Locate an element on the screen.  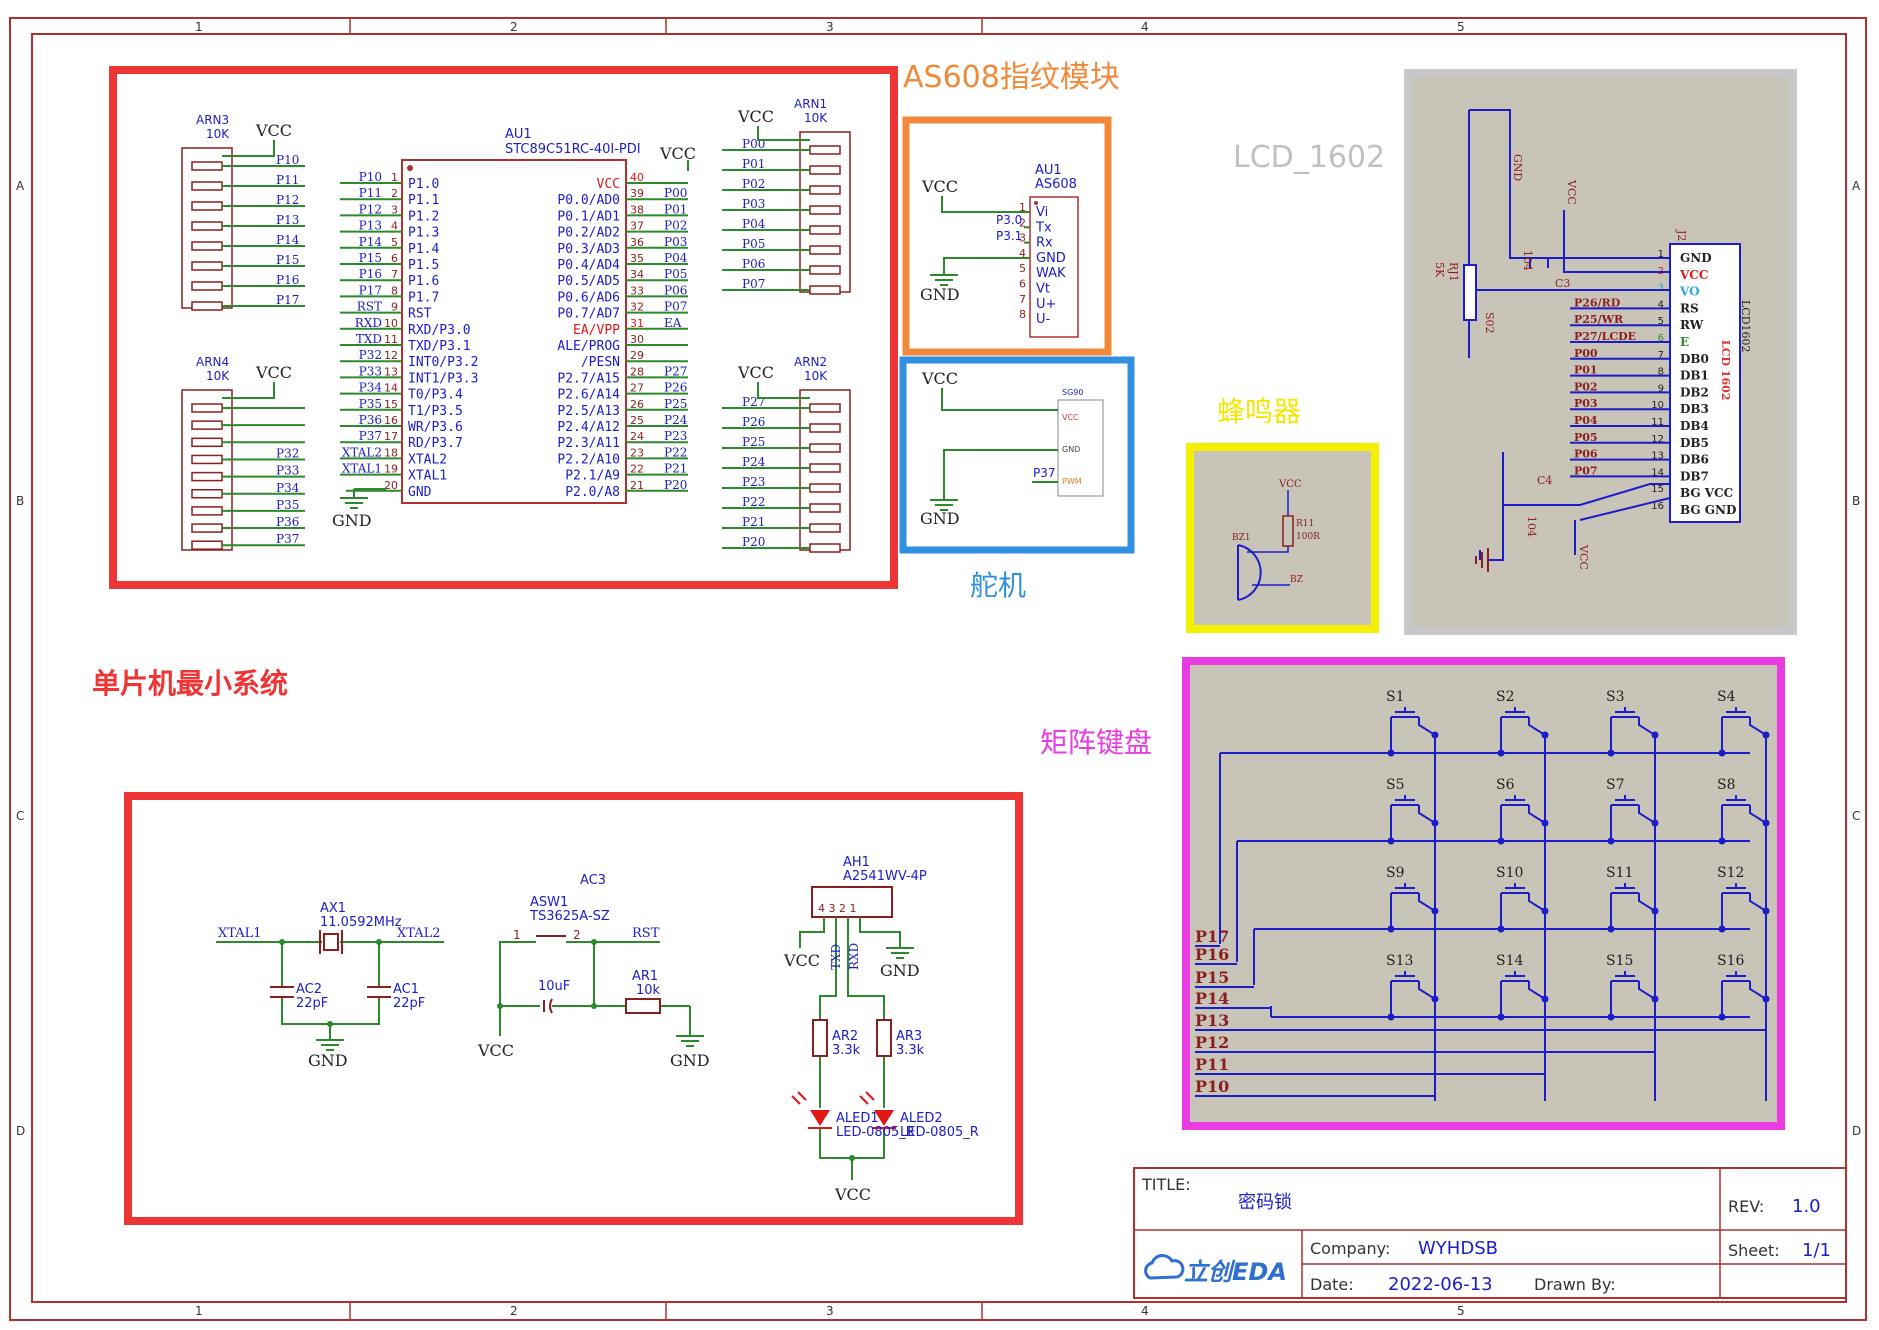
lcd-ref: J2 is located at coordinates (1681, 235).